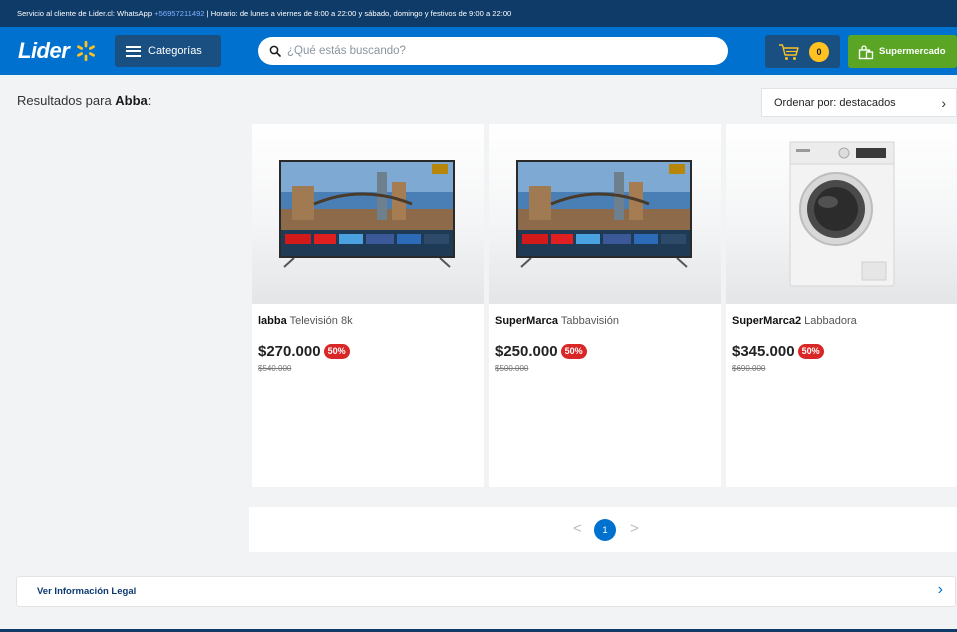 The height and width of the screenshot is (632, 957). I want to click on page-button-current: 1, so click(605, 530).